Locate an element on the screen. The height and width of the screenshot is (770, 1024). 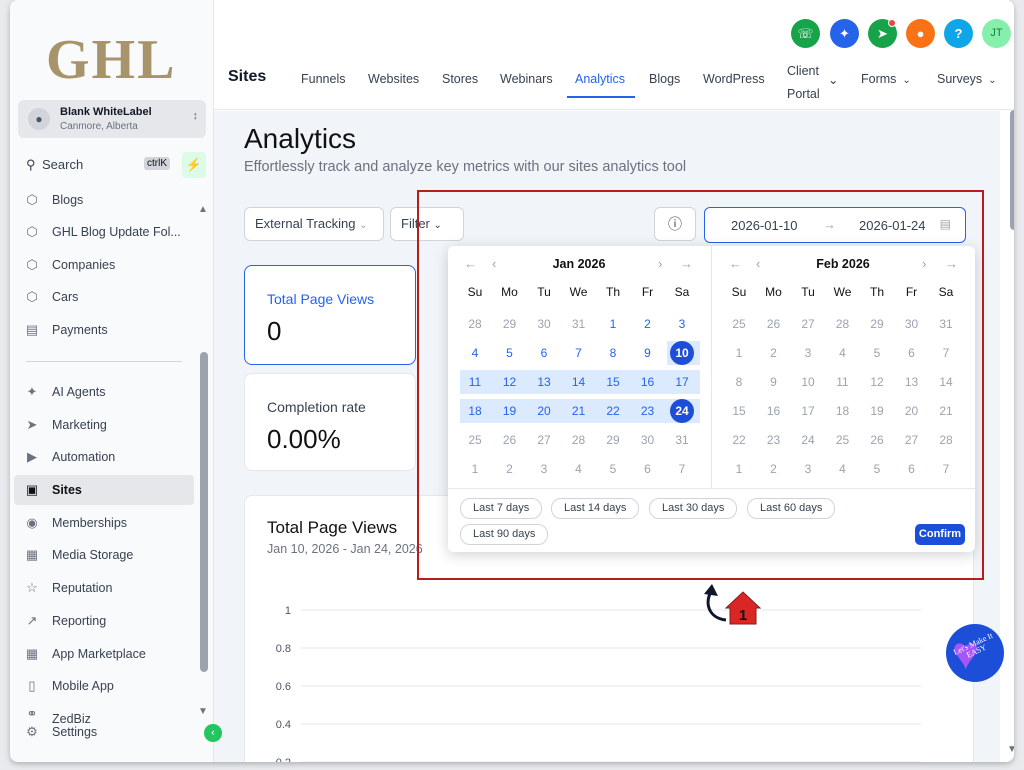
sidebar-item-ai-agents: ✦ AI Agents is located at coordinates (104, 392).